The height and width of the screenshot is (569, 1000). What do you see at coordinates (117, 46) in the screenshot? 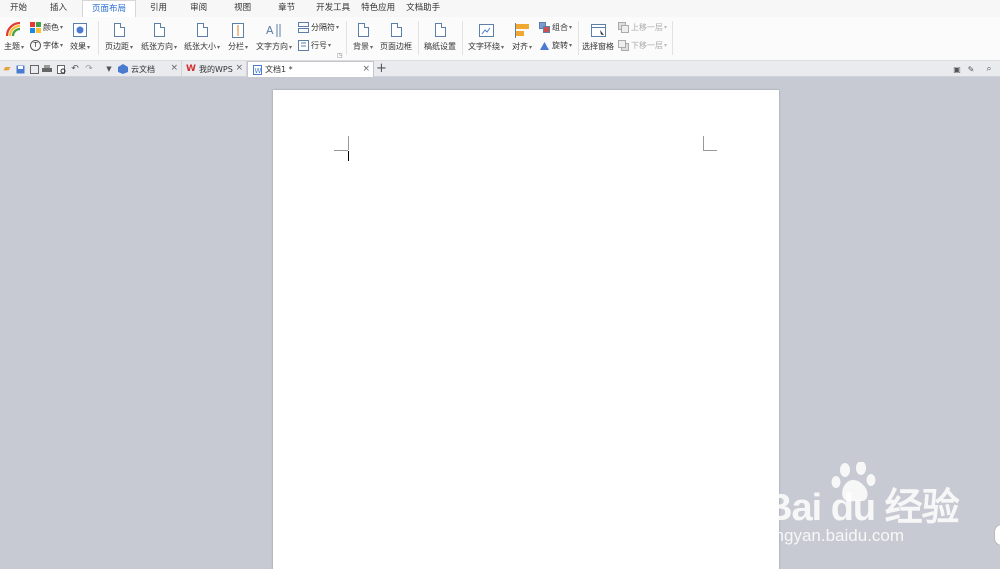
I see `margins-label: 页边距` at bounding box center [117, 46].